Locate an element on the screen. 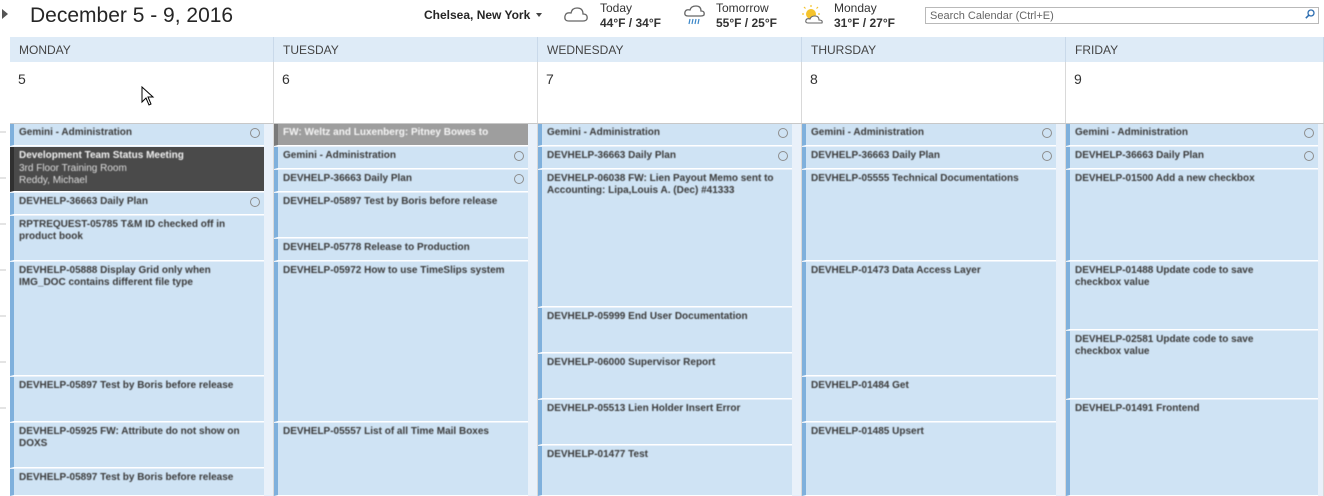 This screenshot has height=496, width=1324. event-item: FW: Weltz and Luxenberg: Pitney Bowes to is located at coordinates (401, 135).